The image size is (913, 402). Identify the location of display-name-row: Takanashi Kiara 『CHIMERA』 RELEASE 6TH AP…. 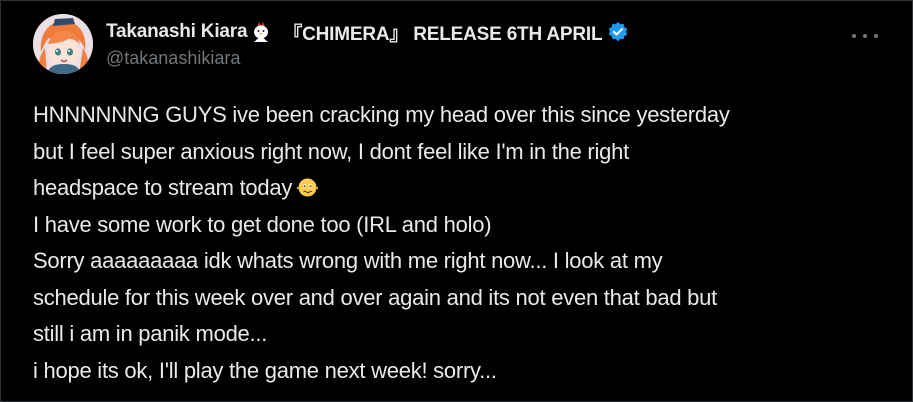
(367, 32).